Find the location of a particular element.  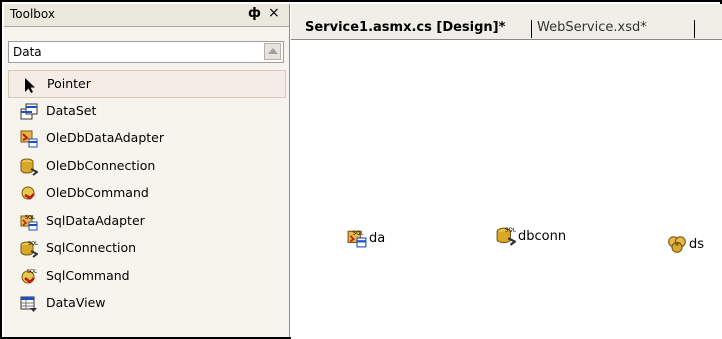

component-da: SQL da is located at coordinates (377, 239).